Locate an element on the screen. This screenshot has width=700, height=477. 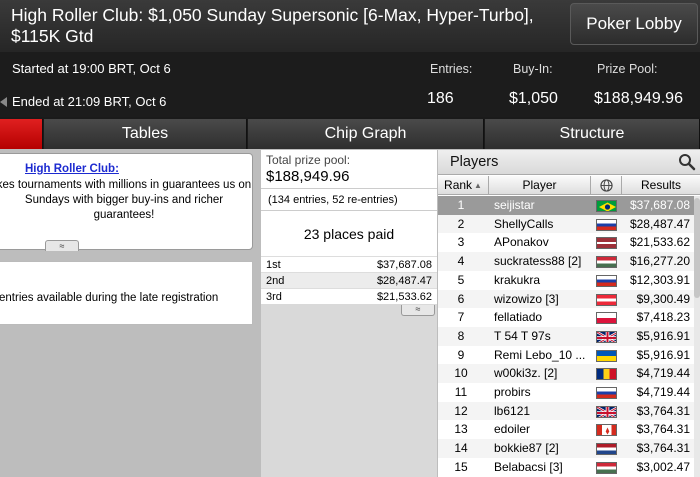
player-result: $7,418.23 is located at coordinates (663, 317).